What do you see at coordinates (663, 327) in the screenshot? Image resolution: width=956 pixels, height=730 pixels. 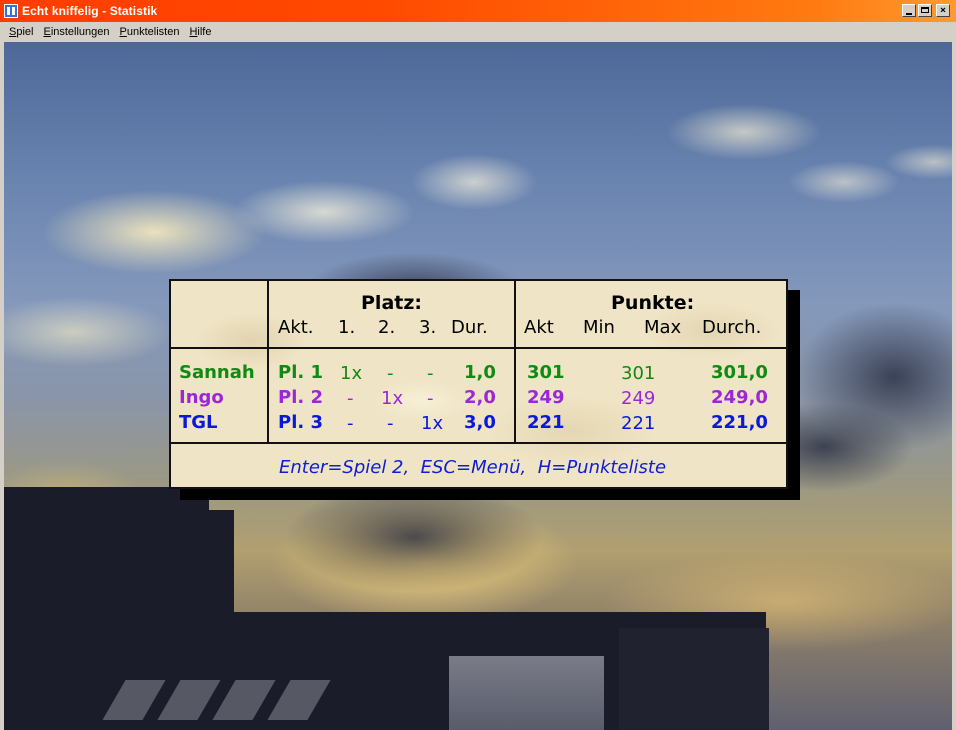 I see `column-header-max: Max` at bounding box center [663, 327].